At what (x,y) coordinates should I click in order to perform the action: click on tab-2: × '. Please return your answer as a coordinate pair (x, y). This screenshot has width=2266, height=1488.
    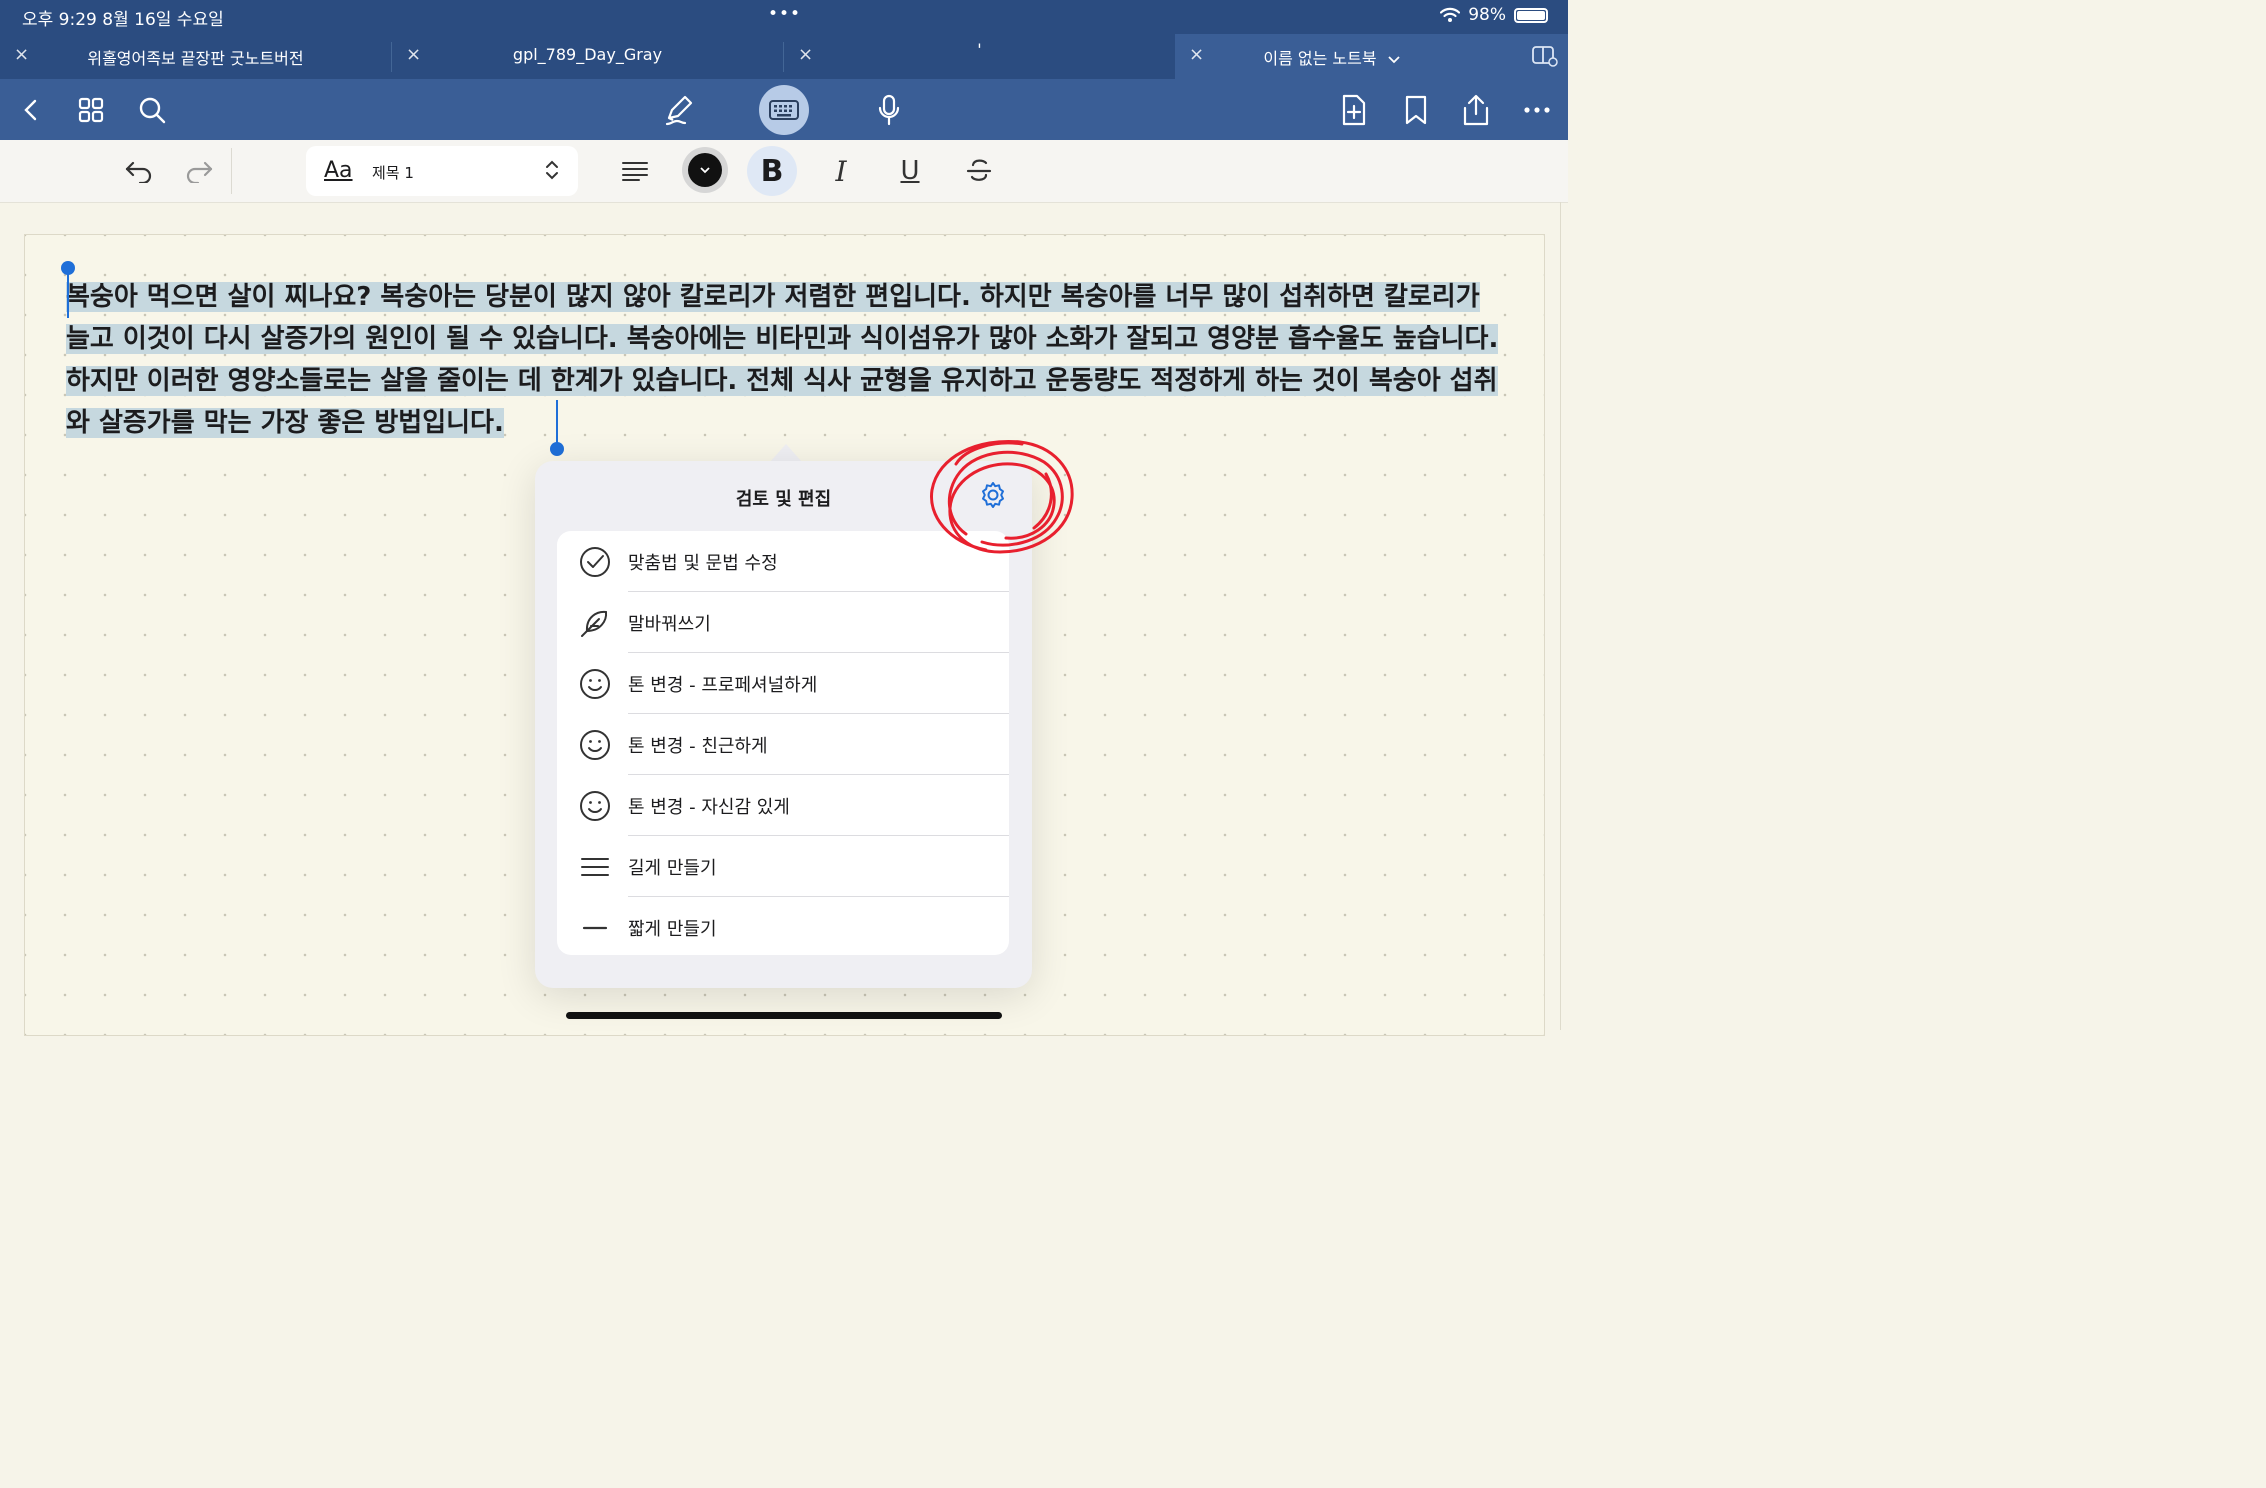
    Looking at the image, I should click on (979, 56).